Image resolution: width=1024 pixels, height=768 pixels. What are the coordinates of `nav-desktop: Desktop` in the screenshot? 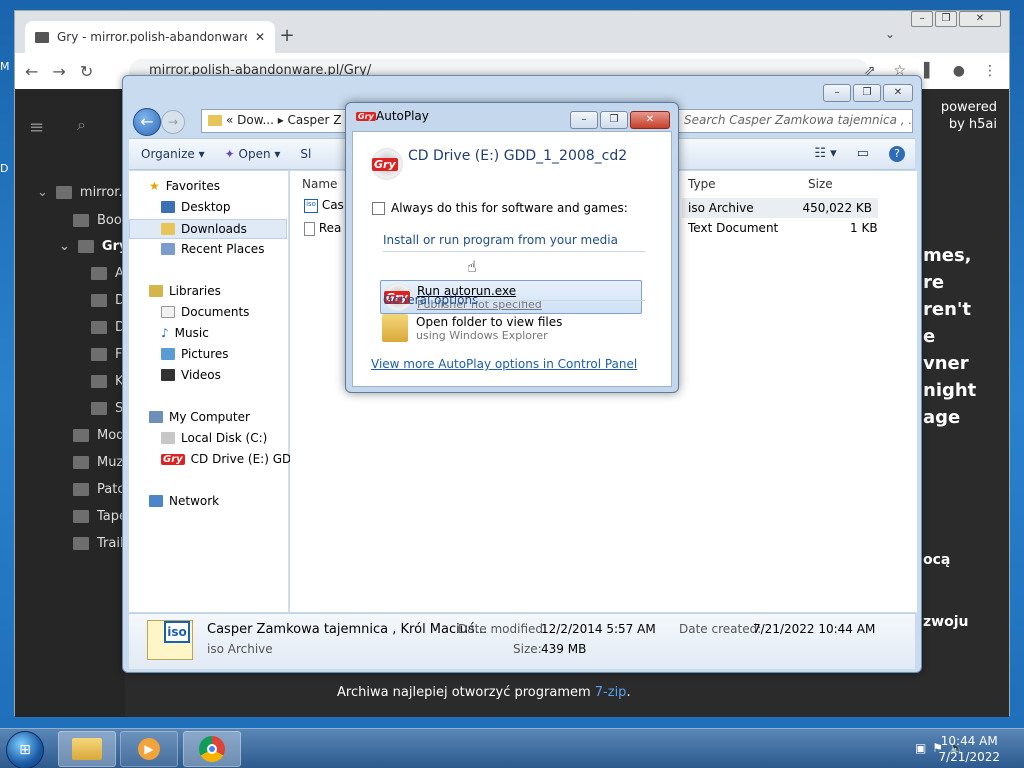 It's located at (196, 207).